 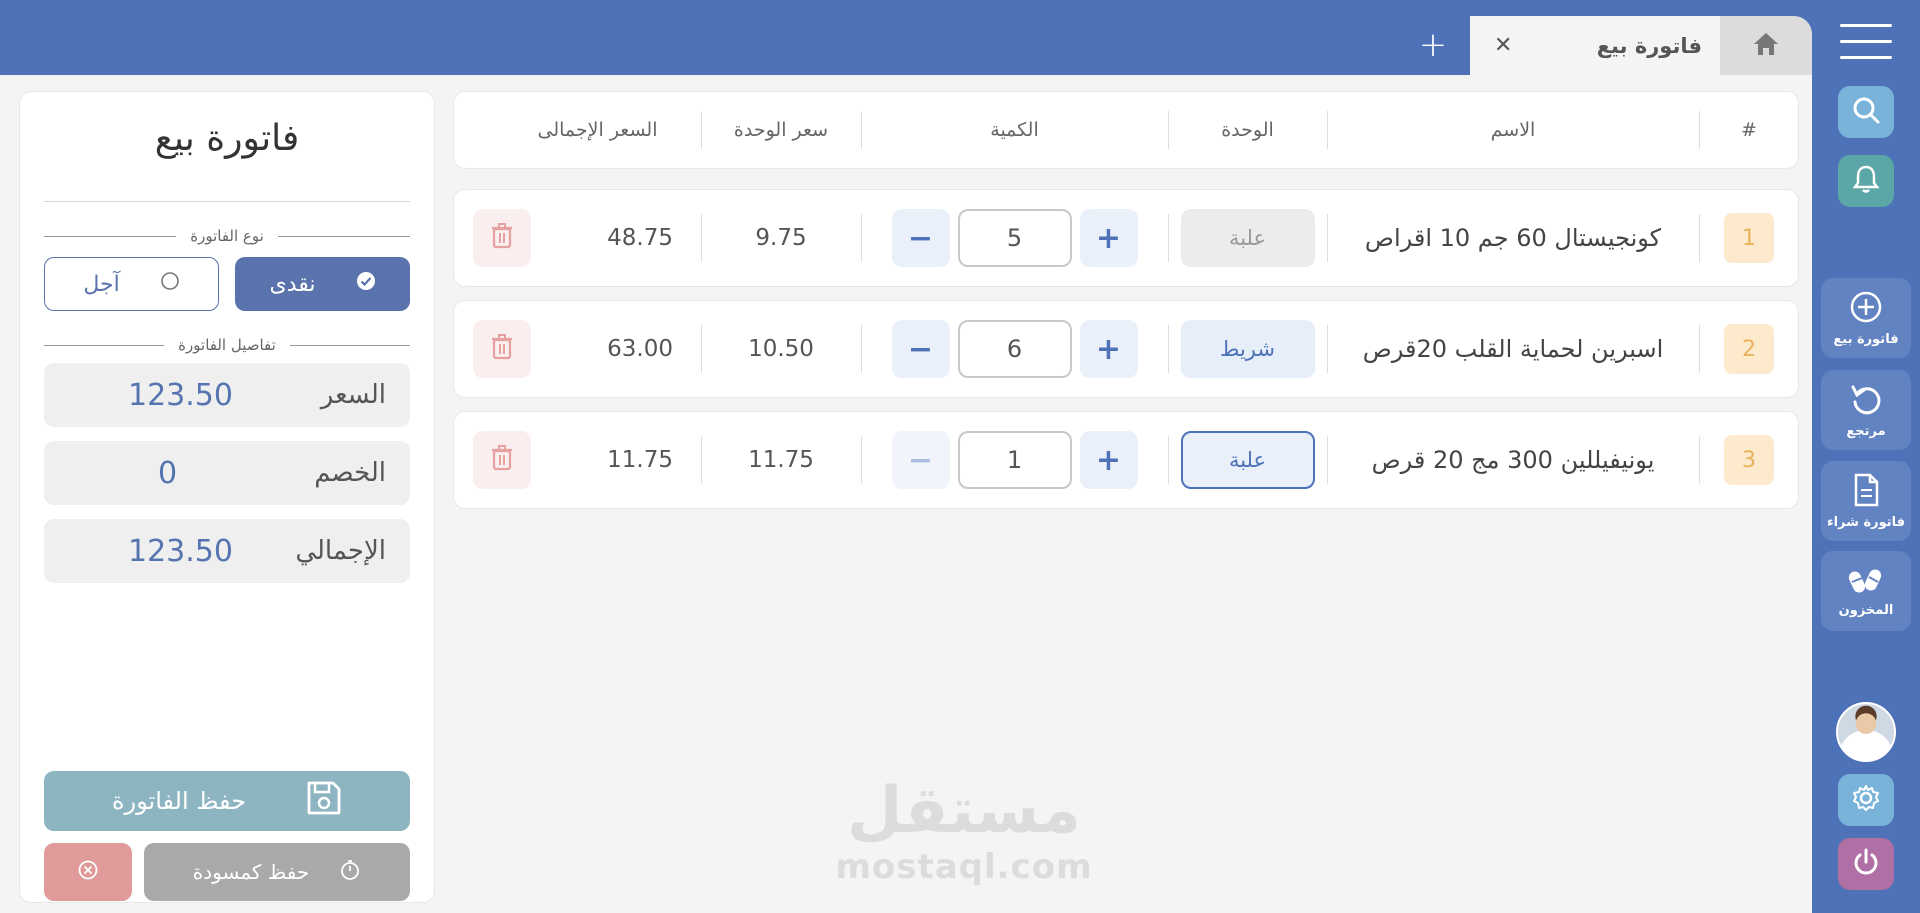 I want to click on gear-icon, so click(x=1866, y=800).